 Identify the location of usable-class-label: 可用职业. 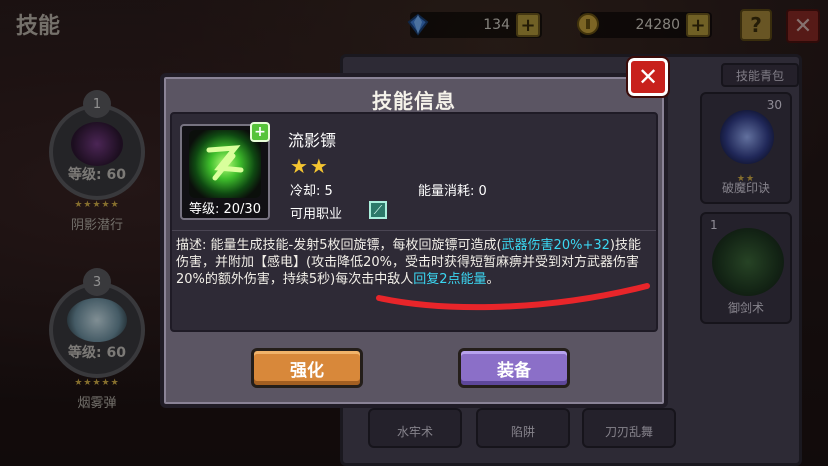
(316, 214).